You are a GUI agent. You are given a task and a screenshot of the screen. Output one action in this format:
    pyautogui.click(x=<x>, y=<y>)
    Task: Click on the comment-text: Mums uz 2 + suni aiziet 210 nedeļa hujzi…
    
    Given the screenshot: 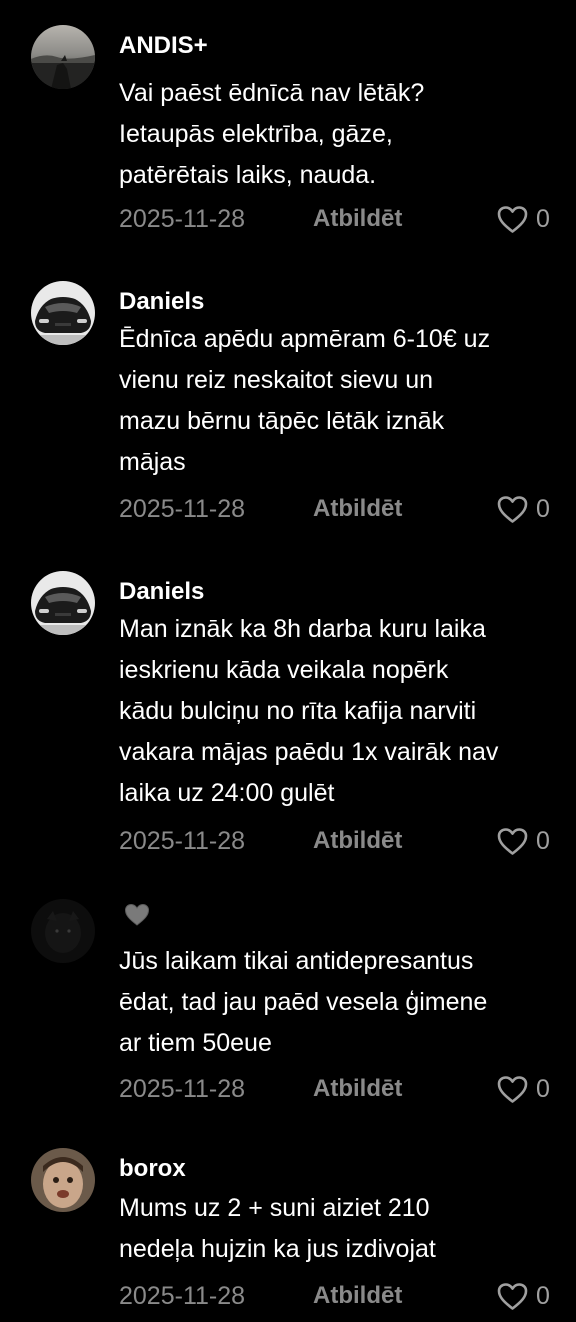 What is the action you would take?
    pyautogui.click(x=277, y=1228)
    